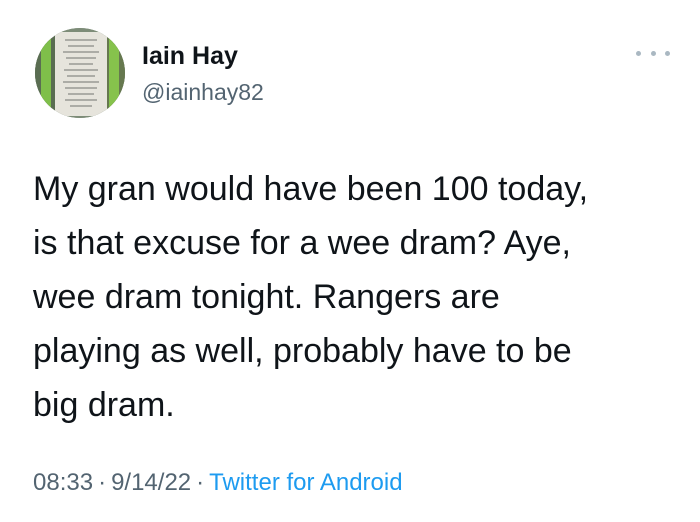 Image resolution: width=700 pixels, height=522 pixels. What do you see at coordinates (203, 92) in the screenshot?
I see `author-handle: @iainhay82` at bounding box center [203, 92].